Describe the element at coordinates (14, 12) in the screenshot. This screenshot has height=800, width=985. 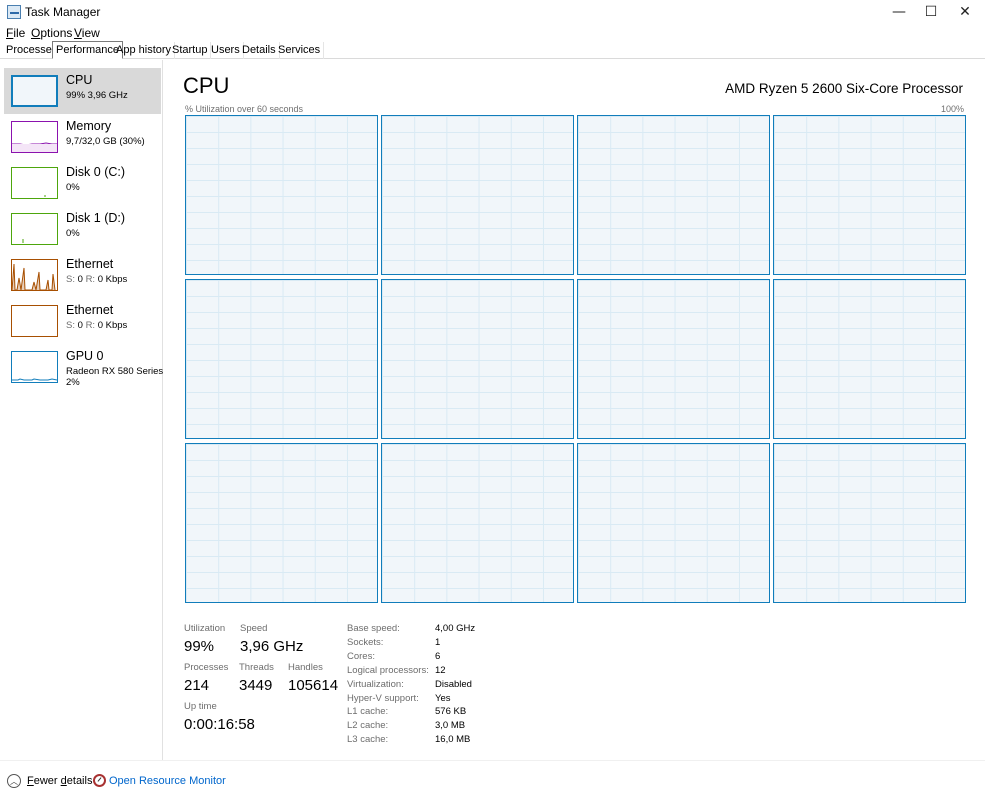
I see `task-manager-icon` at that location.